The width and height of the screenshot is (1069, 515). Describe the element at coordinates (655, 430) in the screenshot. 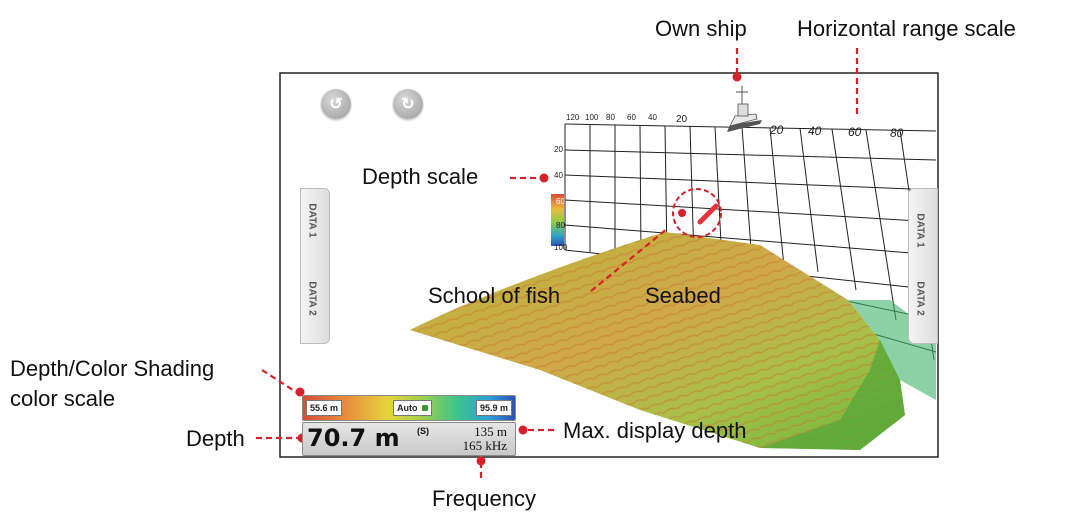

I see `callout-max-display-depth: Max. display depth` at that location.